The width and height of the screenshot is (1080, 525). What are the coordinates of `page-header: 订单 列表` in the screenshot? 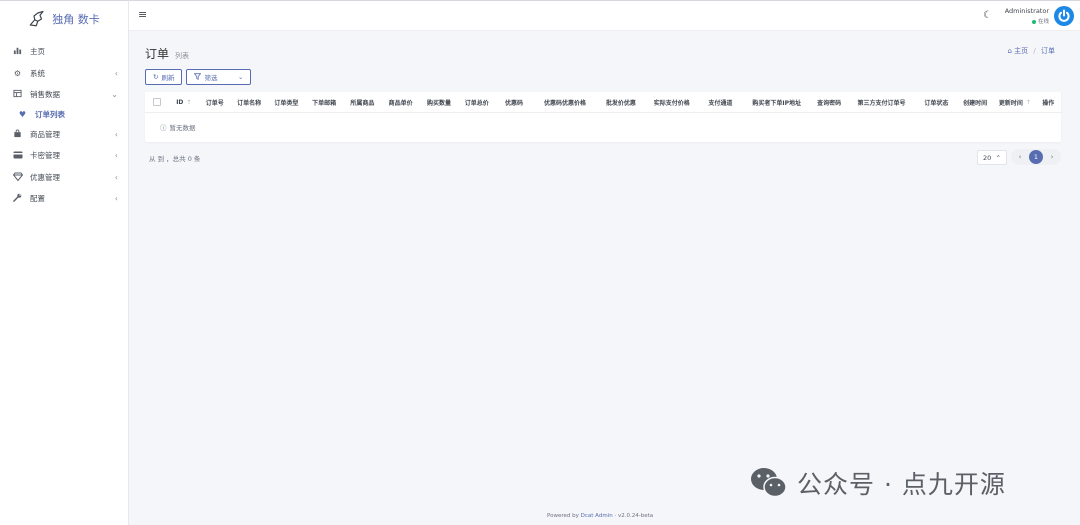 It's located at (167, 53).